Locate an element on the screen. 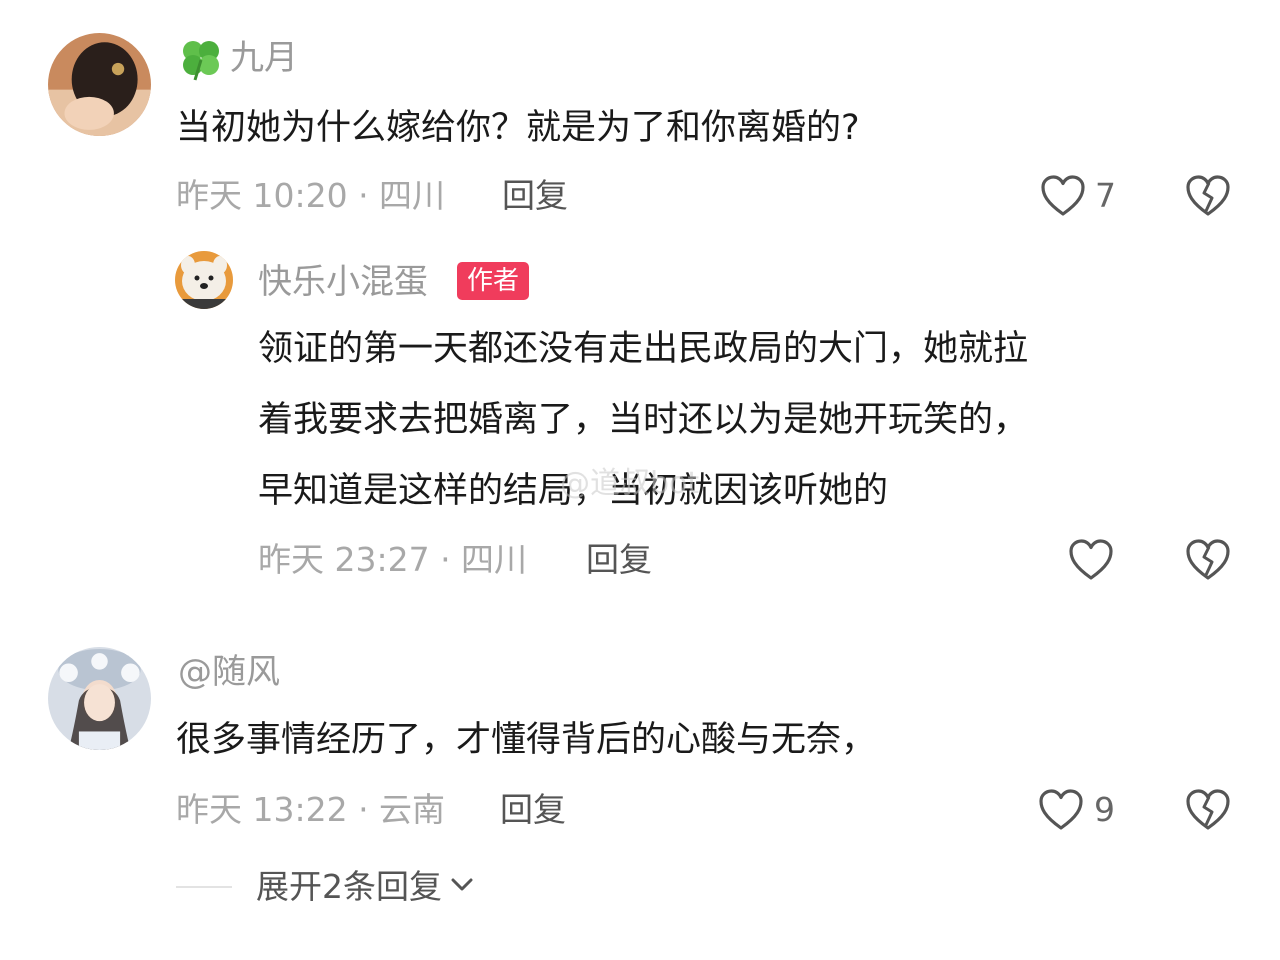 This screenshot has height=960, width=1280. comment-text: 很多事情经历了，才懂得背后的心酸与无奈， is located at coordinates (526, 740).